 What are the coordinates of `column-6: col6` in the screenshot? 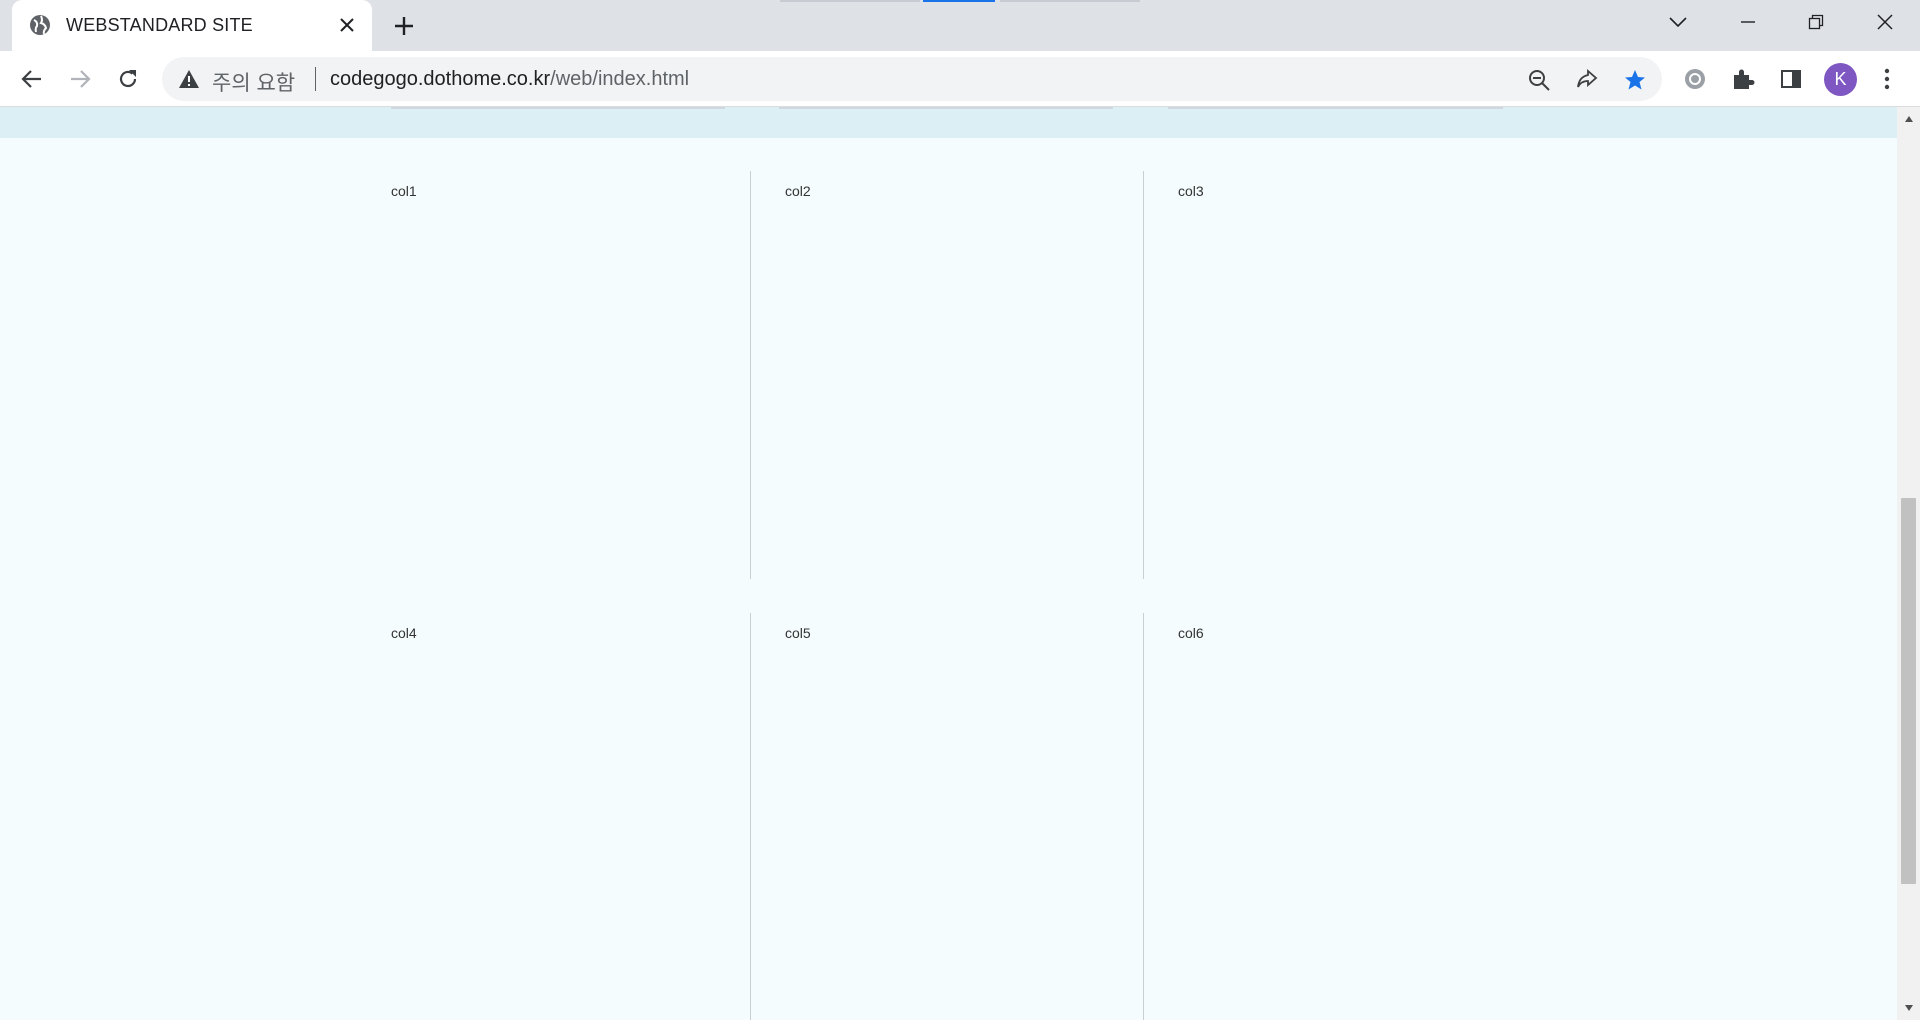 It's located at (1360, 816).